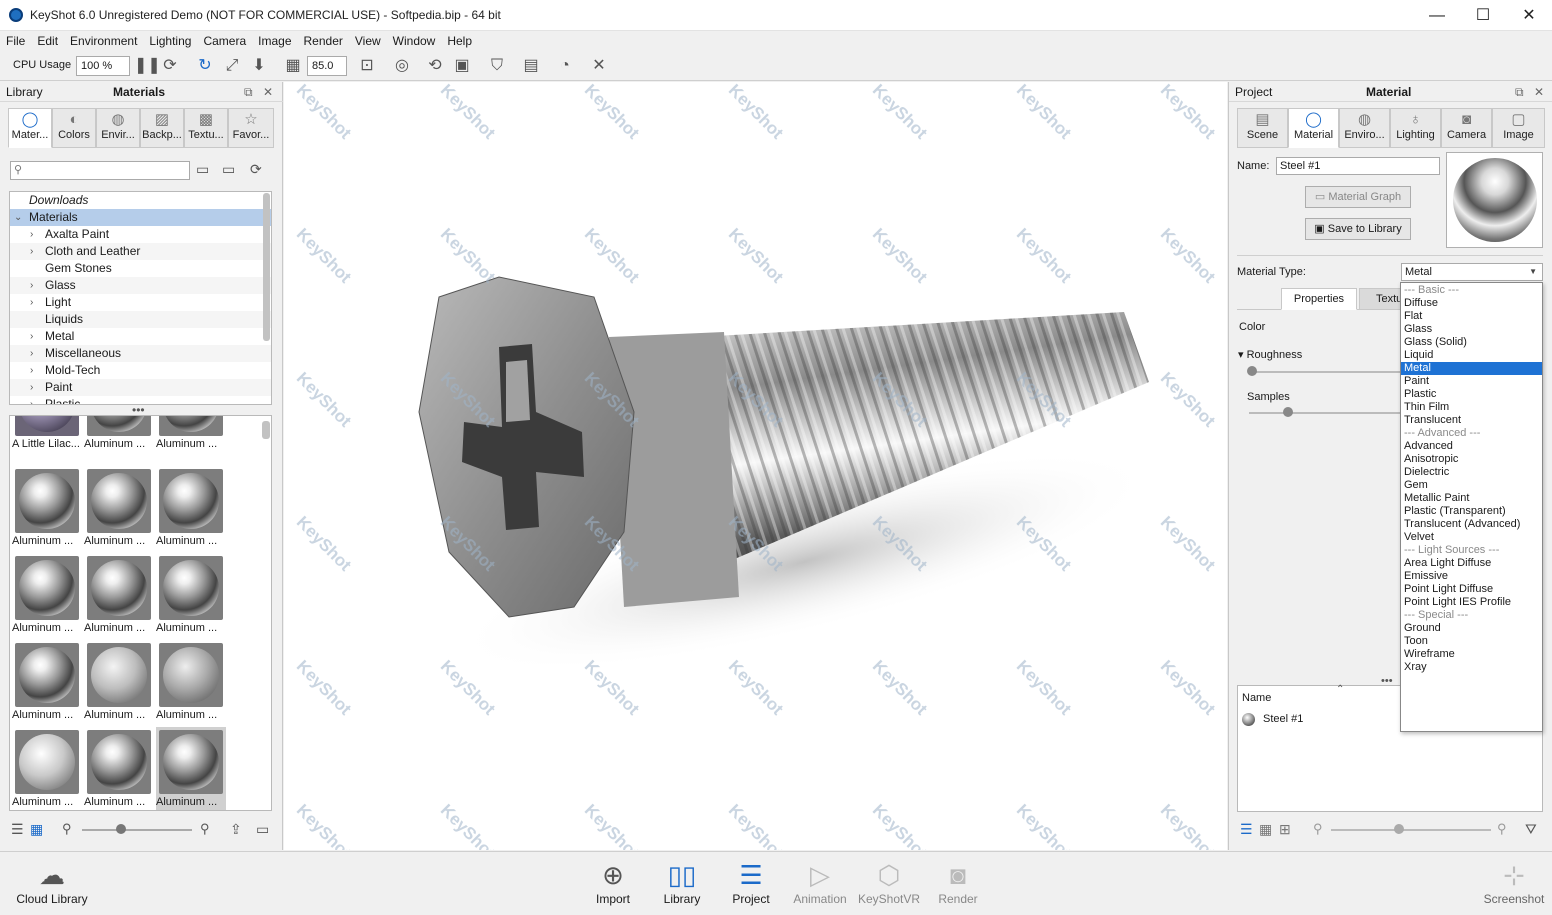  Describe the element at coordinates (1411, 830) in the screenshot. I see `size-slider` at that location.